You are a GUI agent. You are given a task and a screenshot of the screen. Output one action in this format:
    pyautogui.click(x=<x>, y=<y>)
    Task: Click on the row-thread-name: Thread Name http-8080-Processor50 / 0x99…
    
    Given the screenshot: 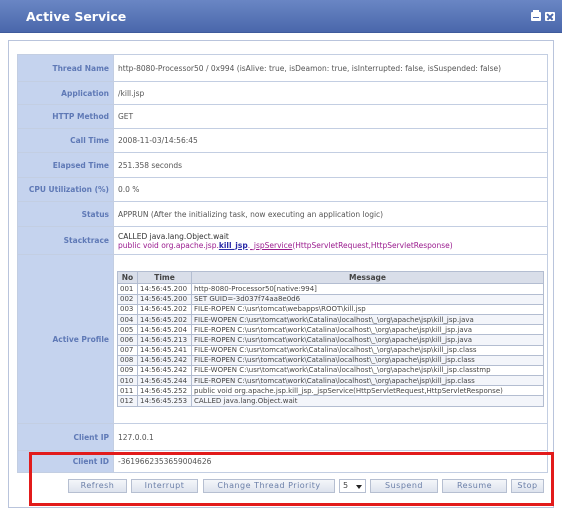 What is the action you would take?
    pyautogui.click(x=282, y=68)
    